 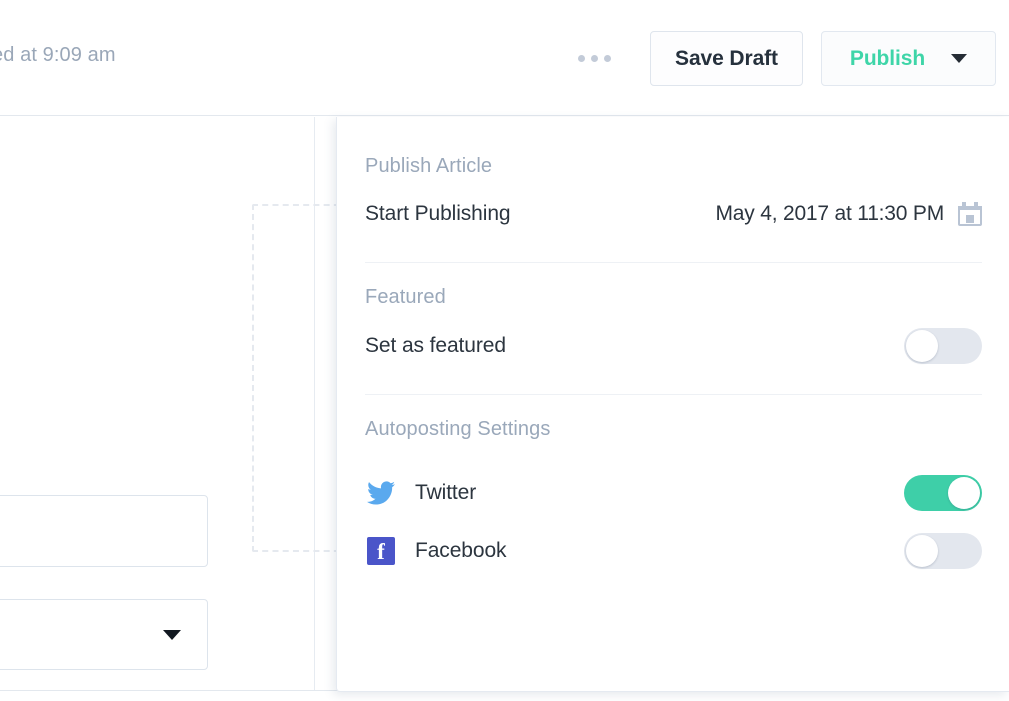 I want to click on set-featured-label: Set as featured, so click(x=435, y=345).